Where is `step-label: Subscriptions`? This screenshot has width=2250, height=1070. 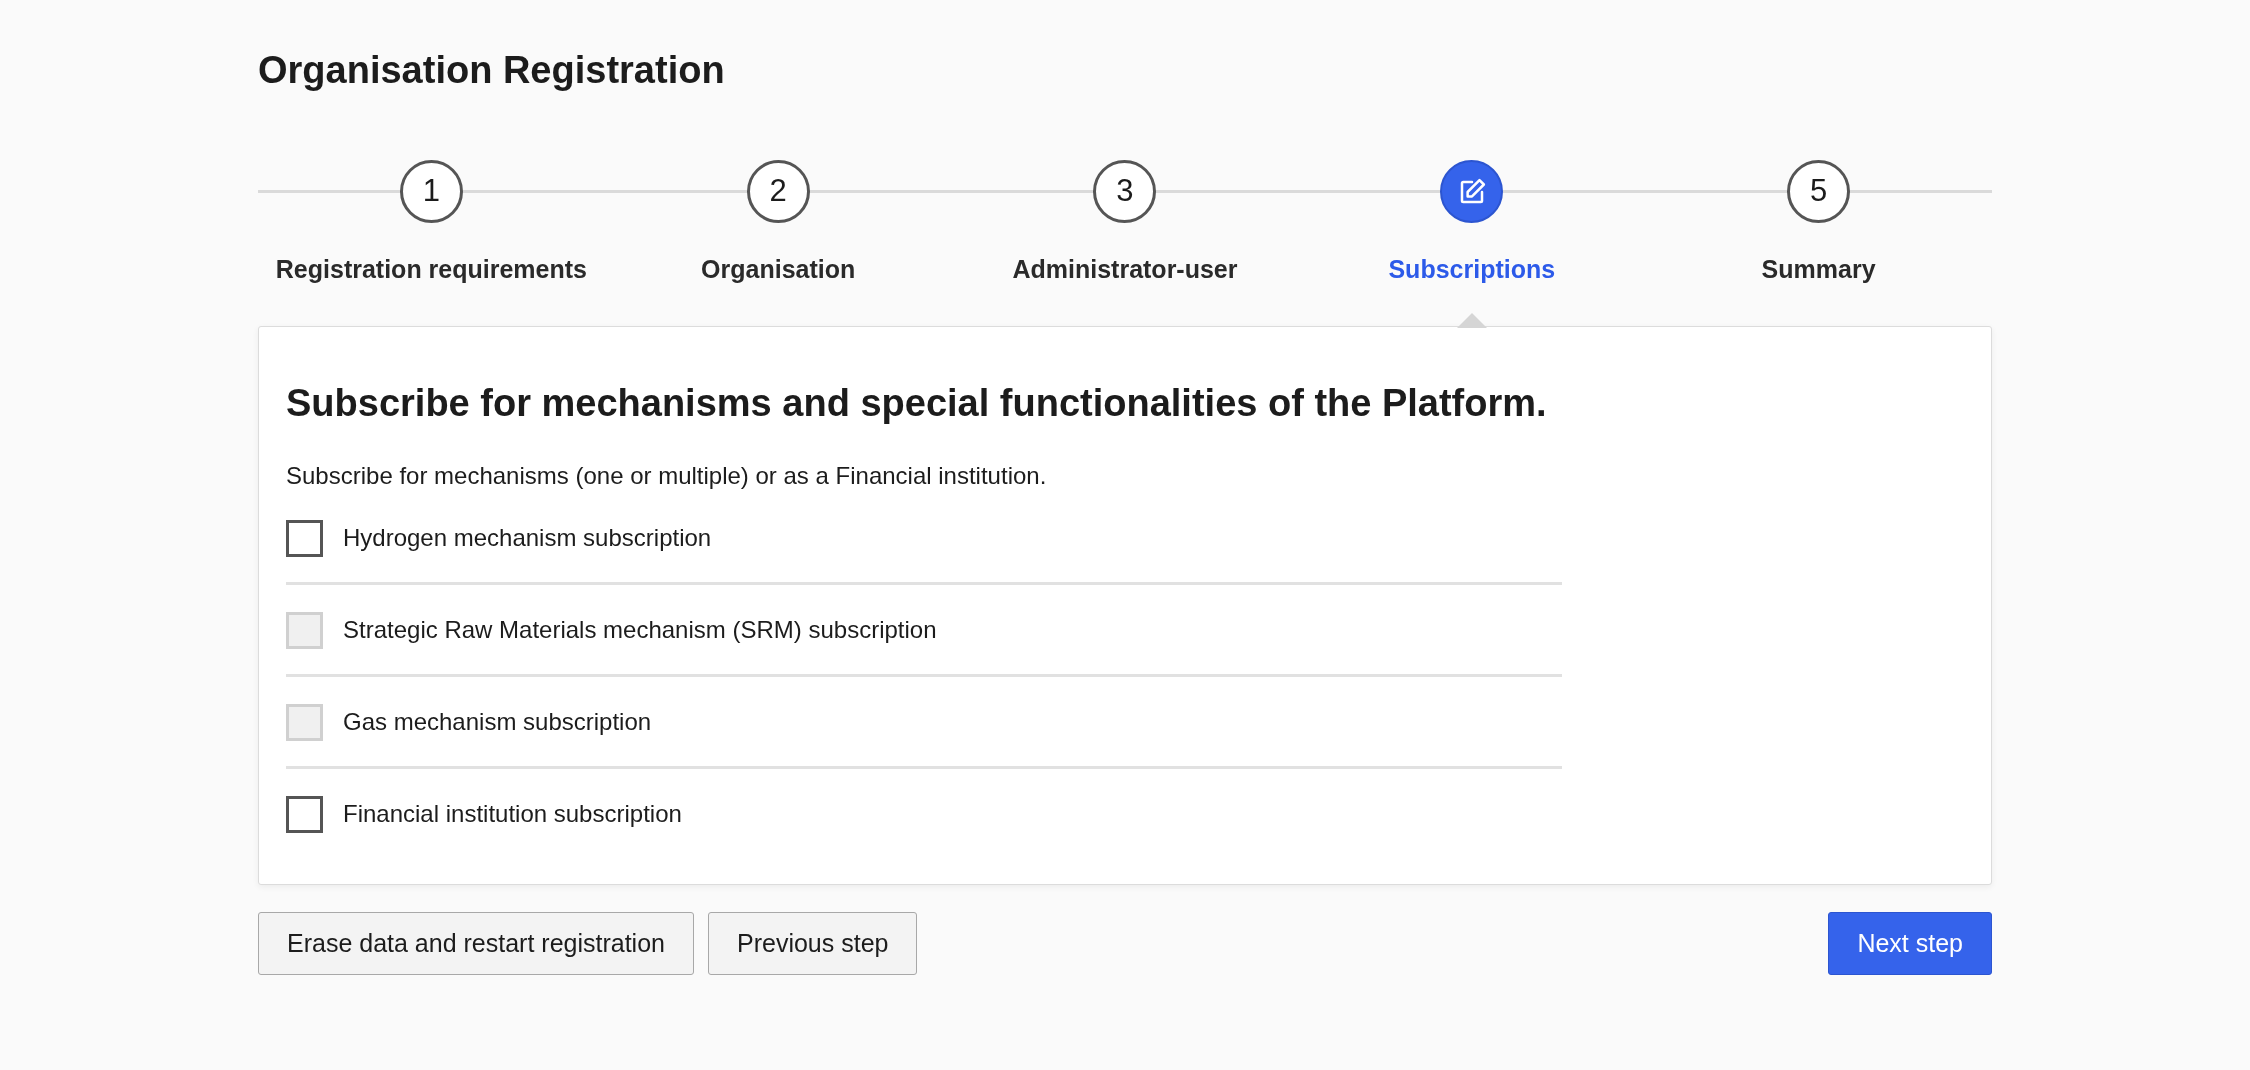 step-label: Subscriptions is located at coordinates (1472, 269).